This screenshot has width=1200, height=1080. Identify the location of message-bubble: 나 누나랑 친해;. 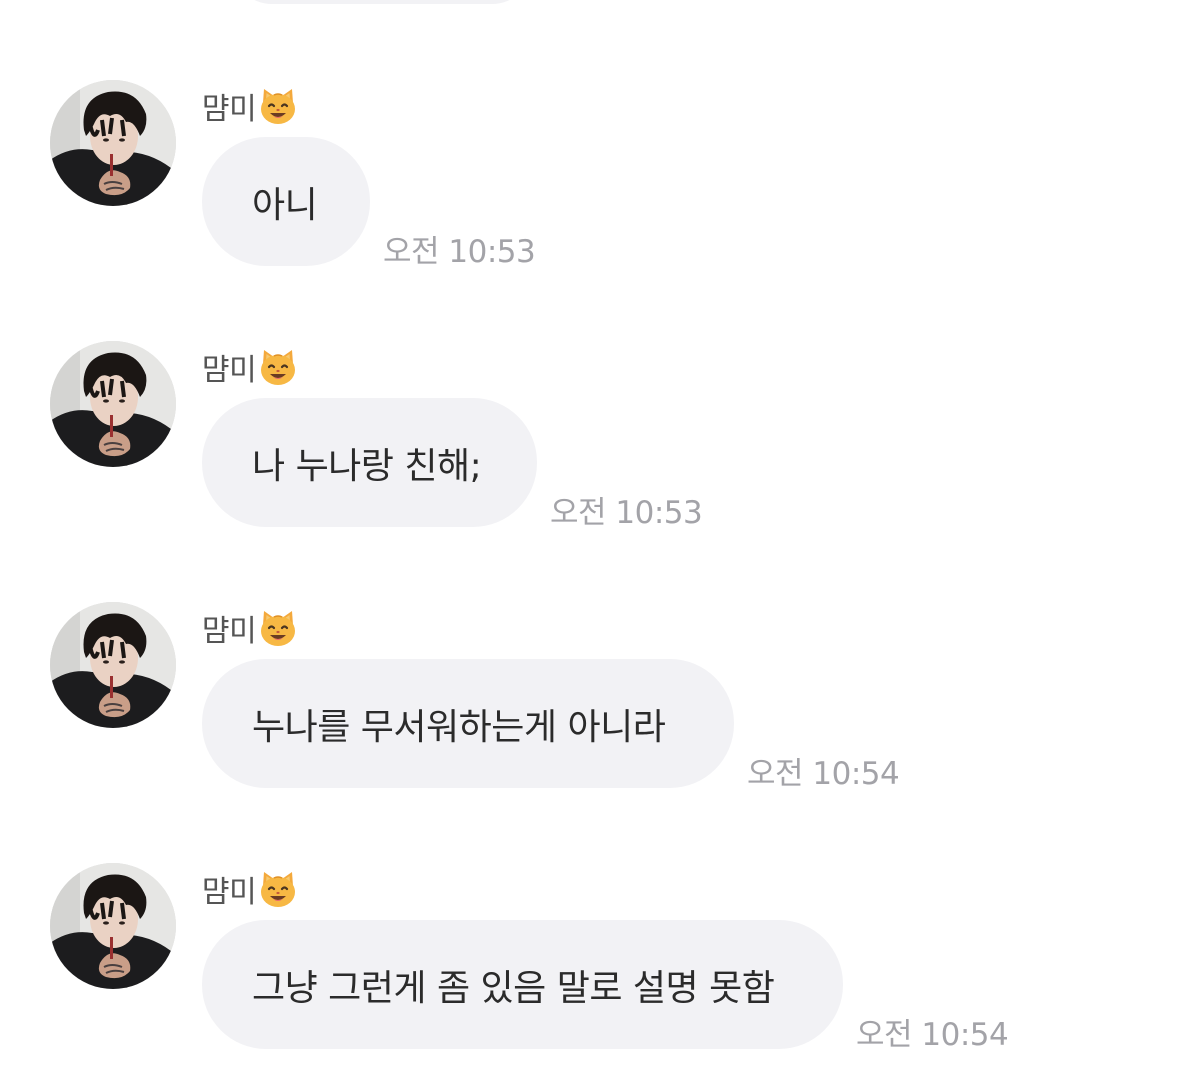
(369, 462).